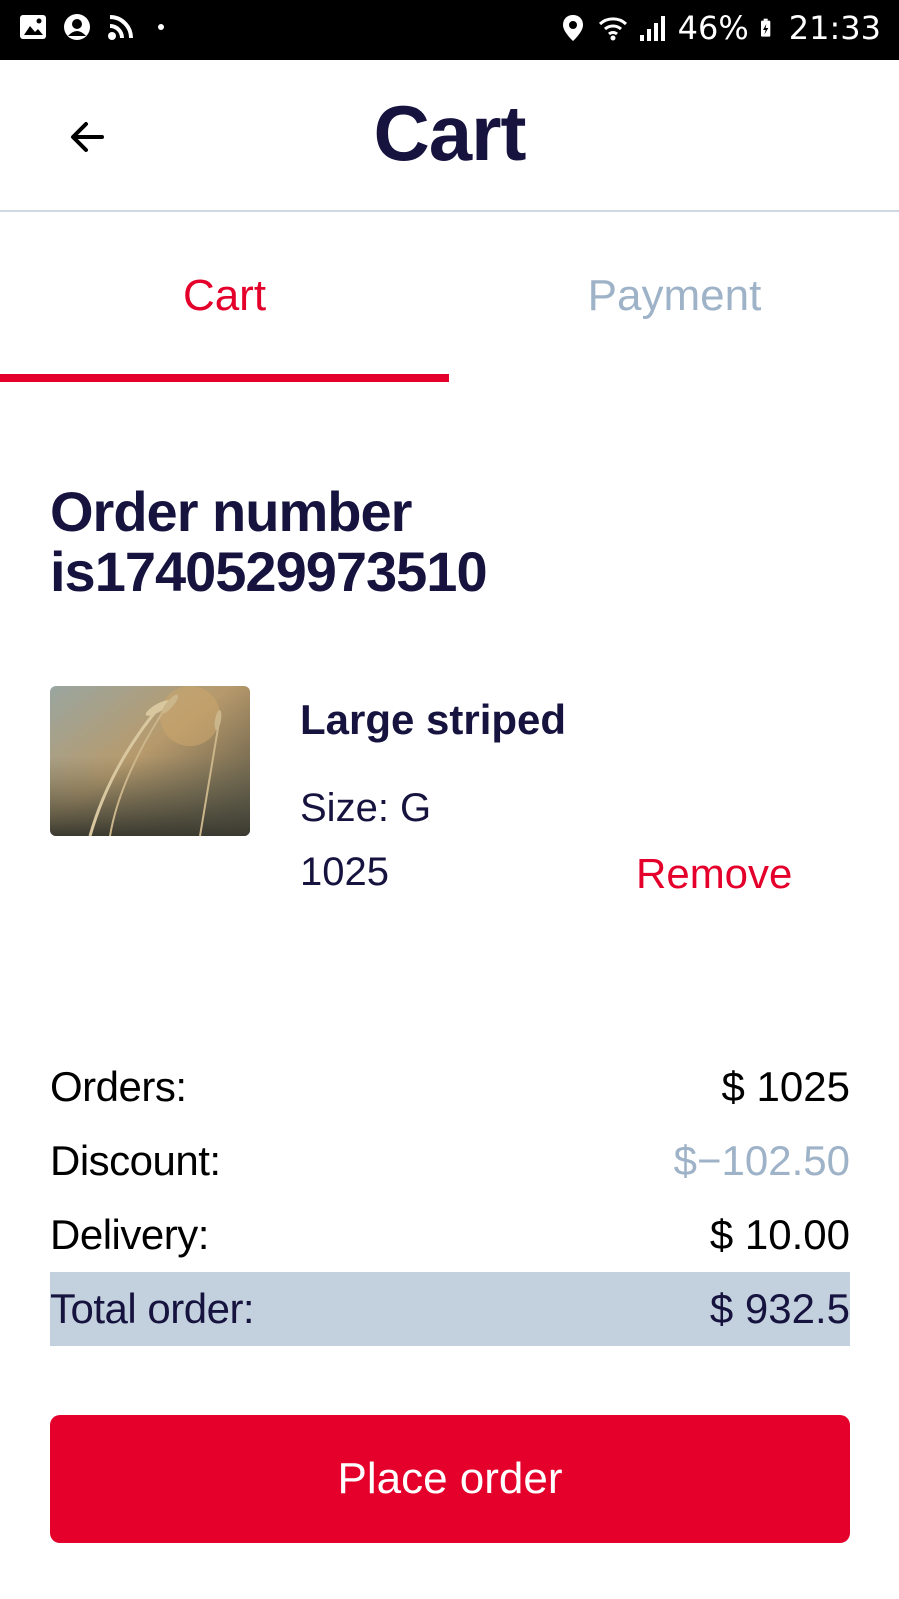 The image size is (899, 1599). What do you see at coordinates (450, 1235) in the screenshot?
I see `summary-row-delivery: Delivery: $ 10.00` at bounding box center [450, 1235].